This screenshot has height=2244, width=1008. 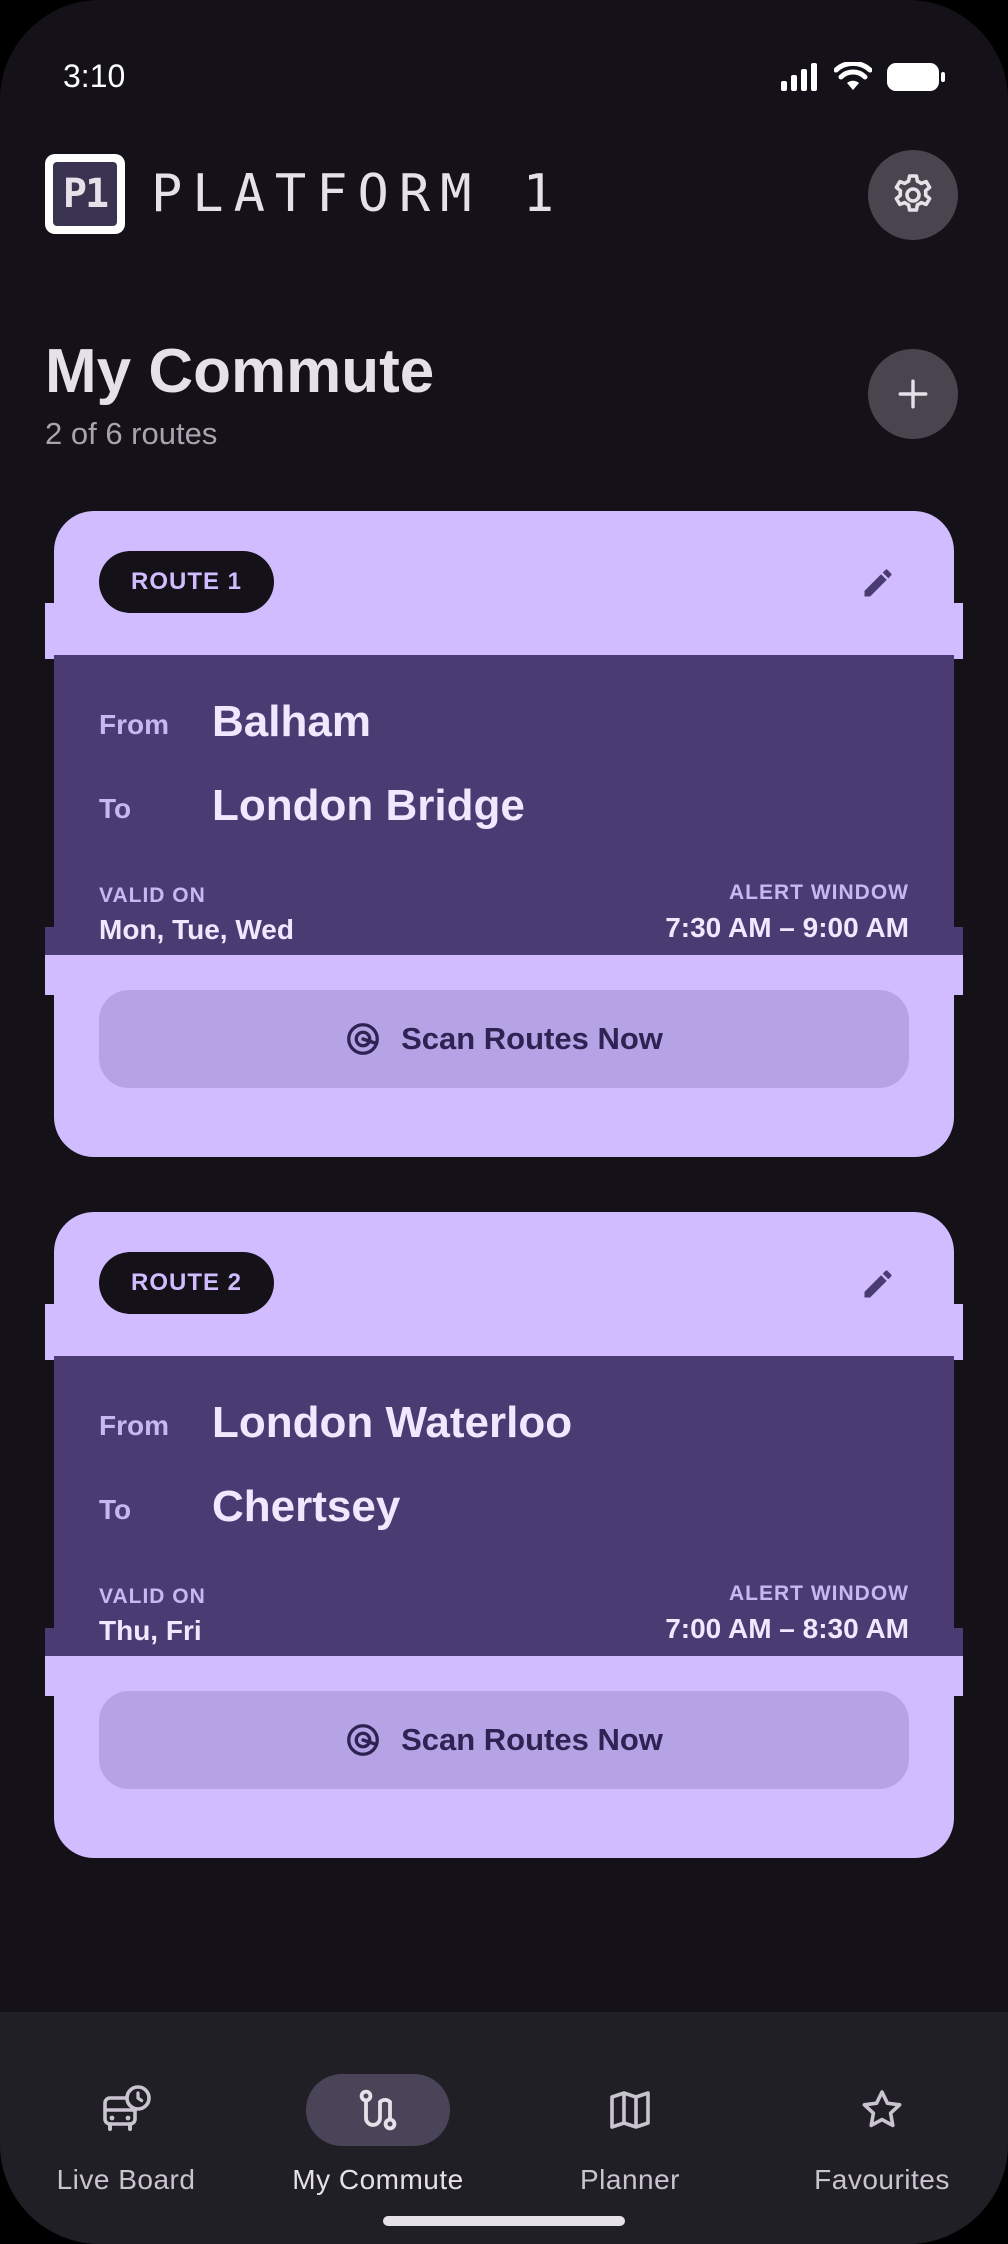 I want to click on status-icons, so click(x=863, y=77).